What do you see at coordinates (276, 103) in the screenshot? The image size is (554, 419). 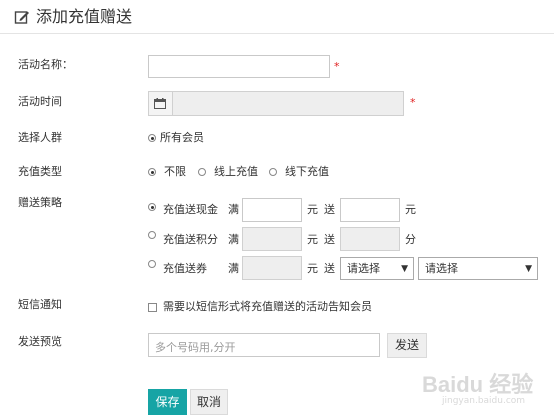 I see `activity-time-input` at bounding box center [276, 103].